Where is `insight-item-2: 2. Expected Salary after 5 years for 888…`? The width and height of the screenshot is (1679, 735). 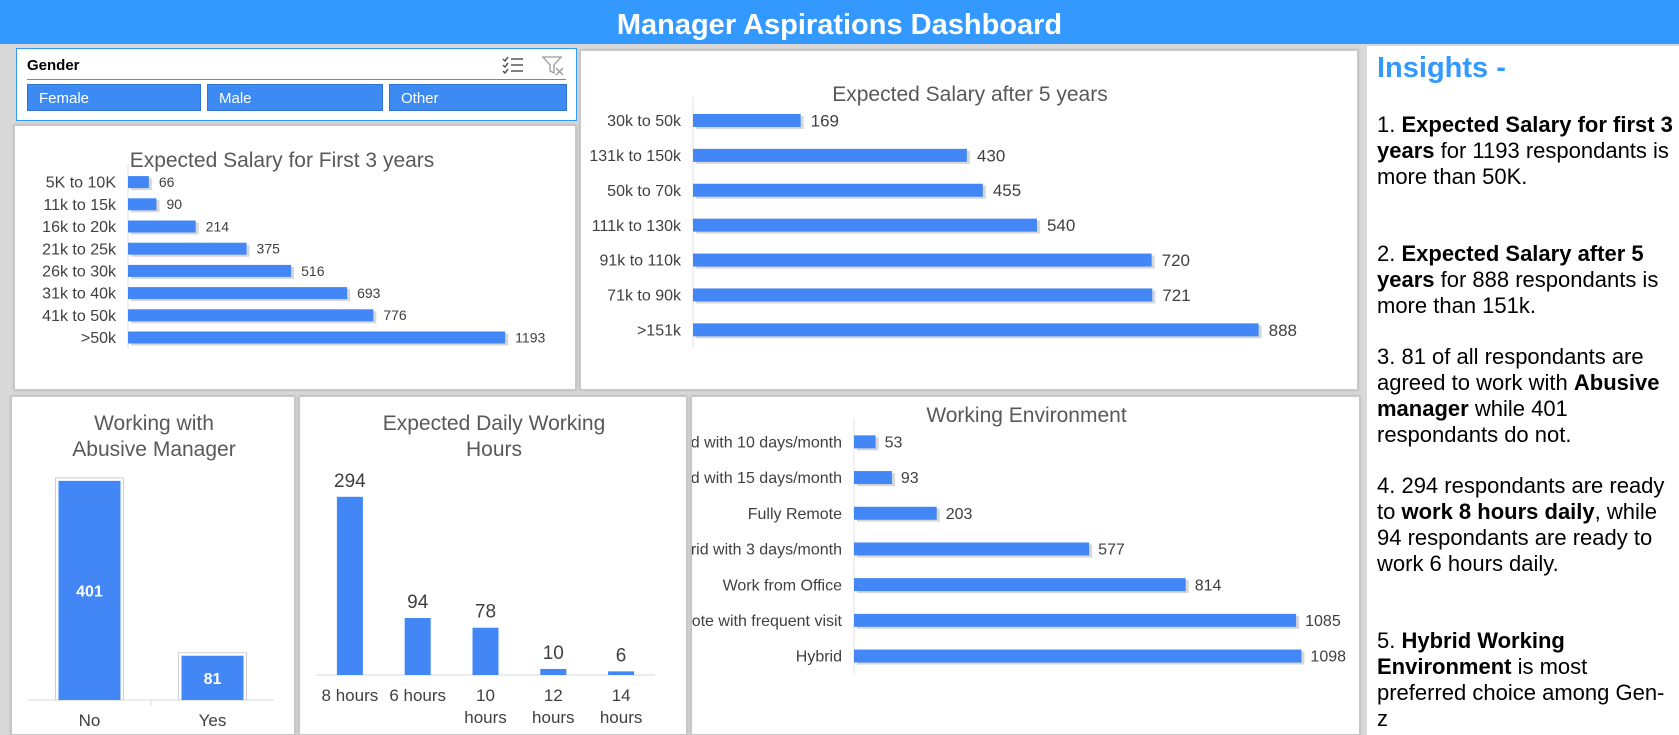 insight-item-2: 2. Expected Salary after 5 years for 888… is located at coordinates (1518, 279).